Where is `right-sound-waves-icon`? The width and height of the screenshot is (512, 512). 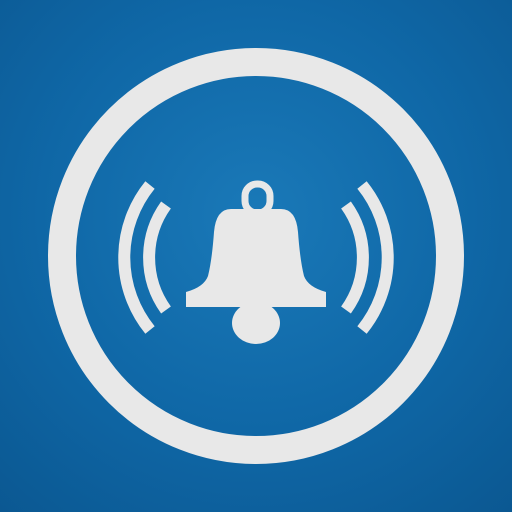 right-sound-waves-icon is located at coordinates (367, 257).